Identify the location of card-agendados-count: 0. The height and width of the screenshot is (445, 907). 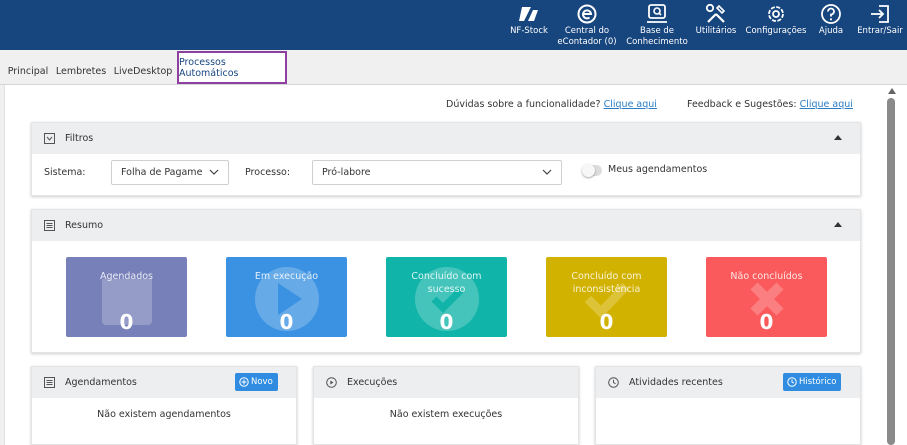
(126, 322).